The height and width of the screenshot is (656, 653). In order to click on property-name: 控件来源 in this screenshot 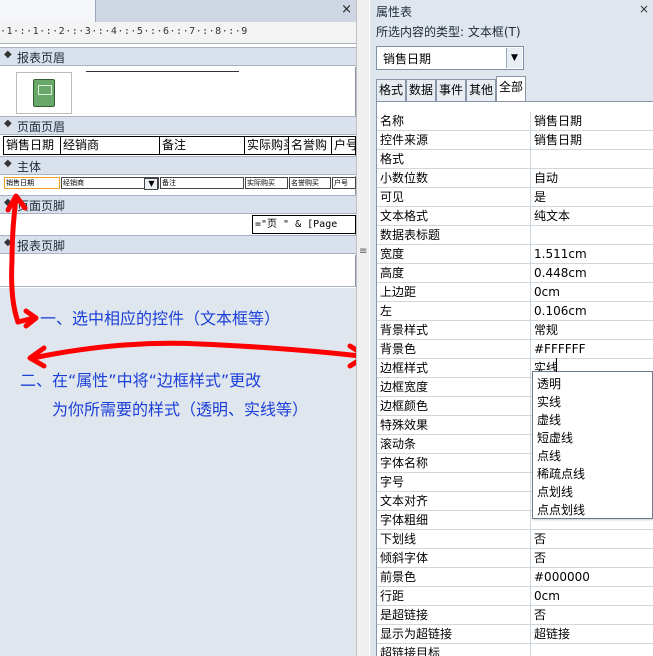, I will do `click(454, 140)`.